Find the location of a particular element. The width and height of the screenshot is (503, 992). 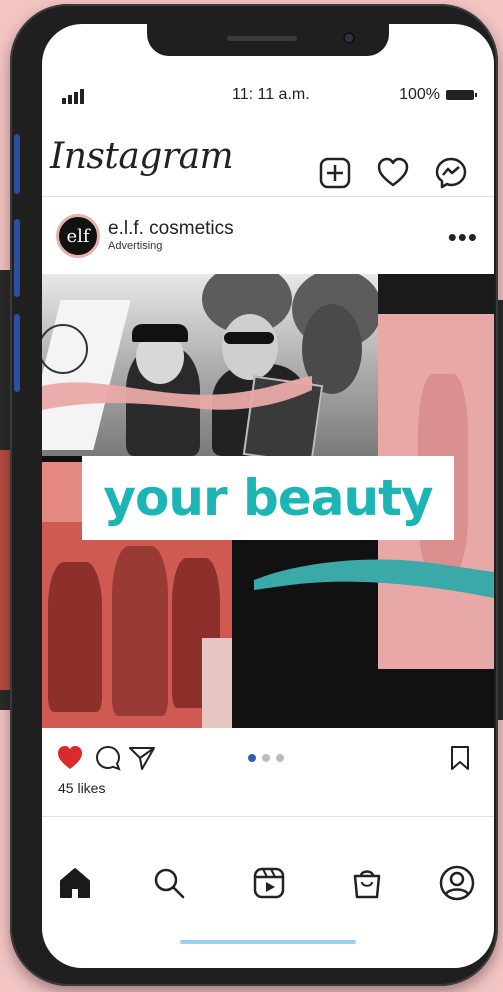

feed-divider is located at coordinates (268, 816).